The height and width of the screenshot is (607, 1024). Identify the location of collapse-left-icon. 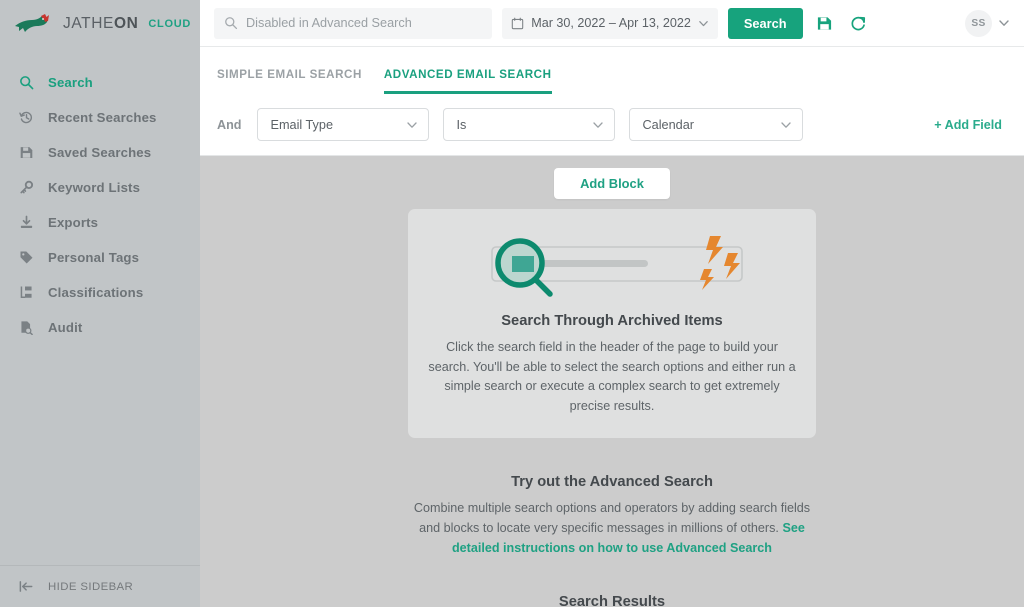
(26, 586).